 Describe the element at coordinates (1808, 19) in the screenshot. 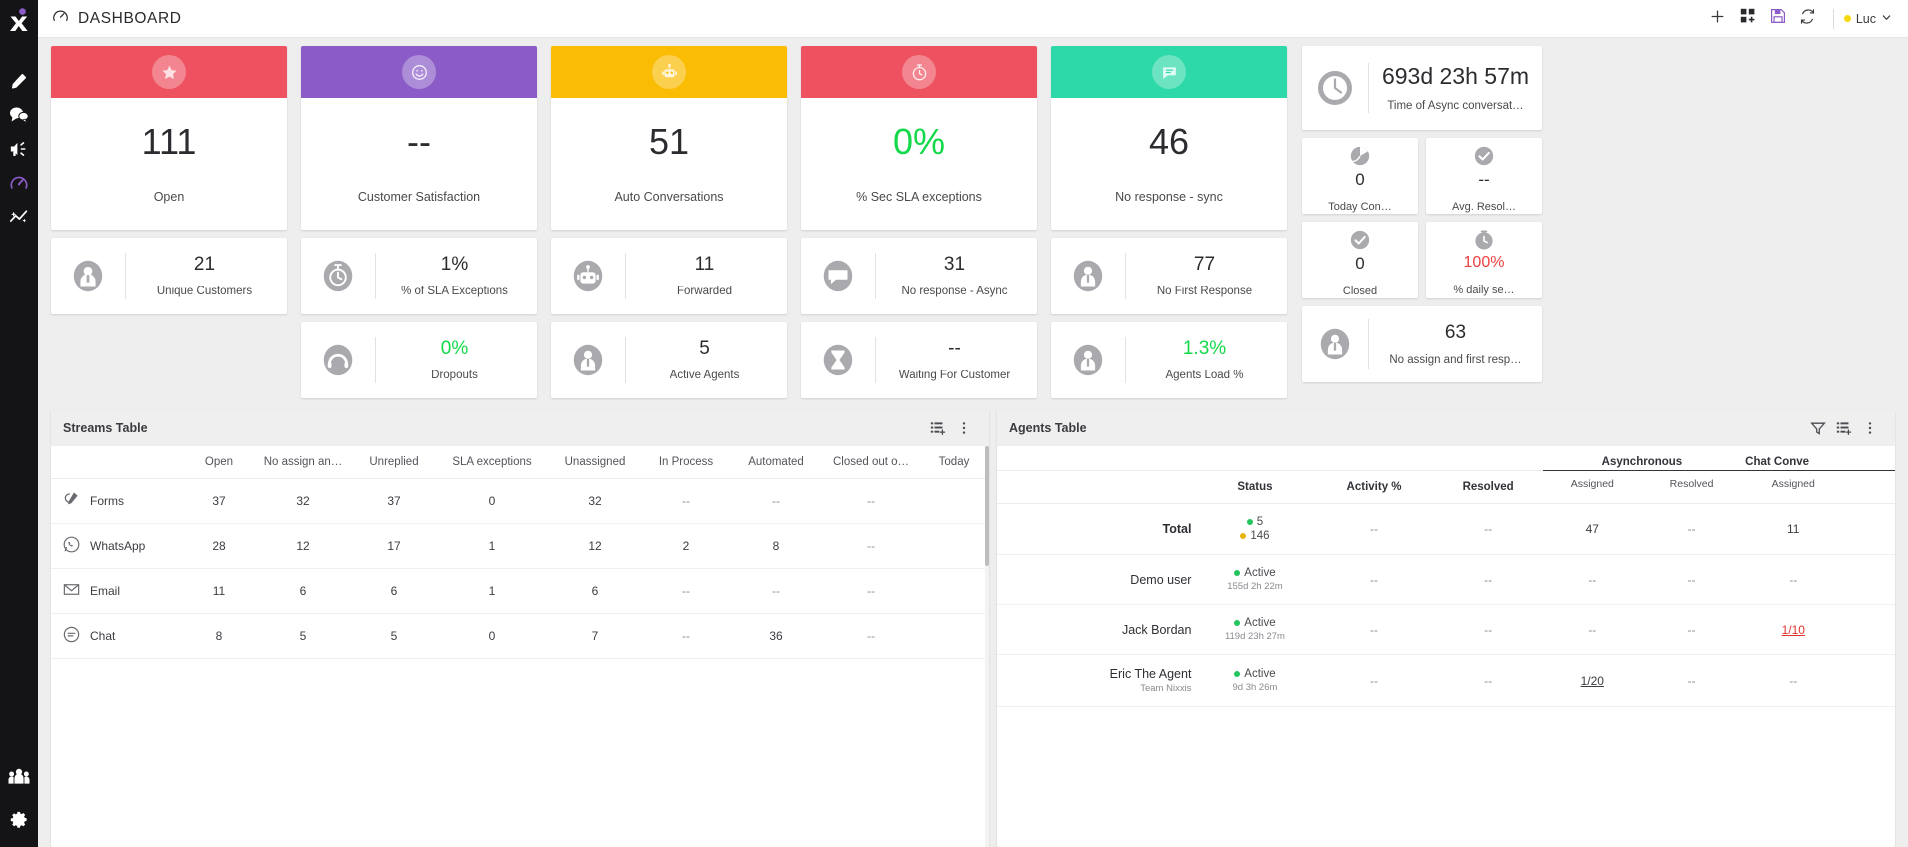

I see `refresh-button` at that location.